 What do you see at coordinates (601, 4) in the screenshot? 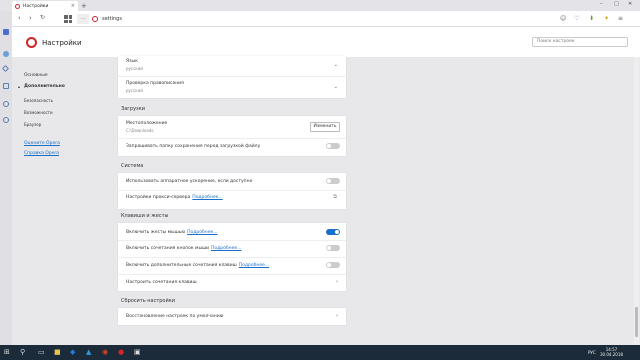
I see `minimize-button: –` at bounding box center [601, 4].